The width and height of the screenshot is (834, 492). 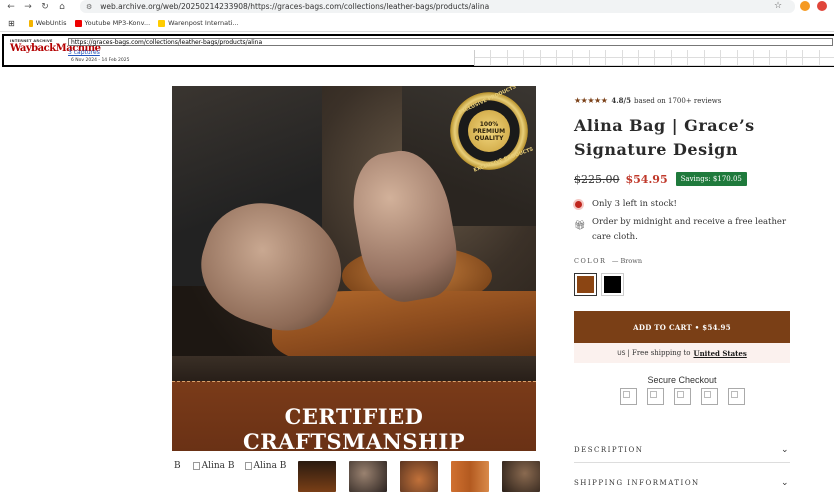 I want to click on secure-checkout-label: Secure Checkout, so click(x=682, y=380).